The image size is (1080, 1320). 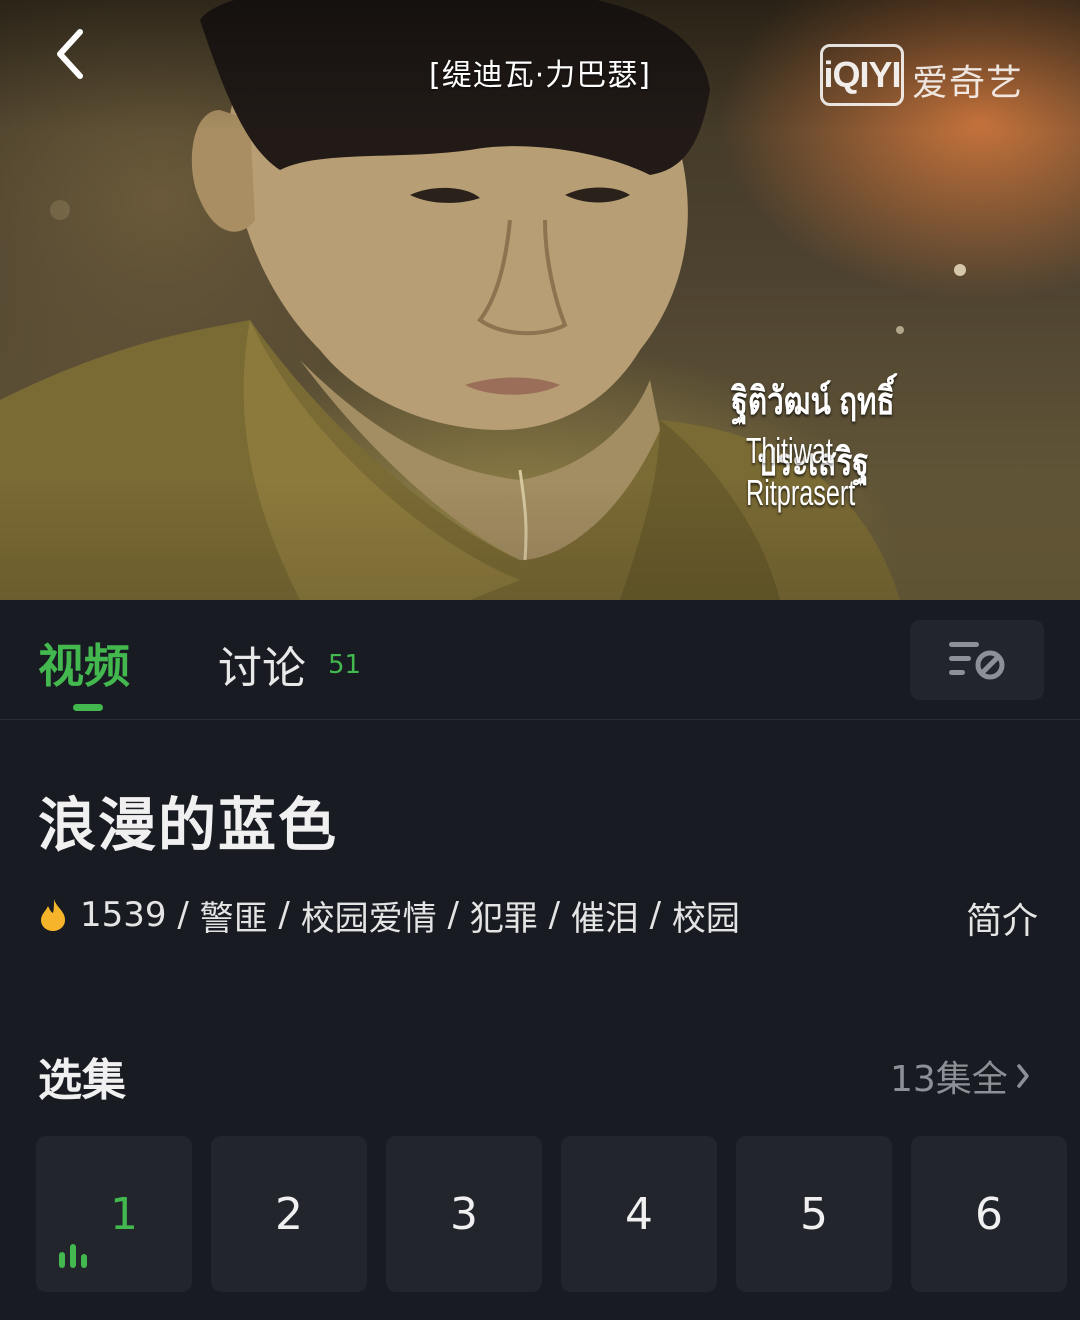 What do you see at coordinates (556, 1214) in the screenshot?
I see `episode-list: 1 2 3 4 5 6` at bounding box center [556, 1214].